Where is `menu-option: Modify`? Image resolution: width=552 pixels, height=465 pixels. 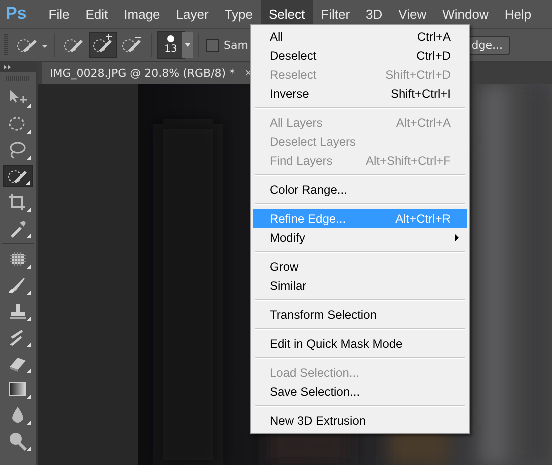 menu-option: Modify is located at coordinates (360, 237).